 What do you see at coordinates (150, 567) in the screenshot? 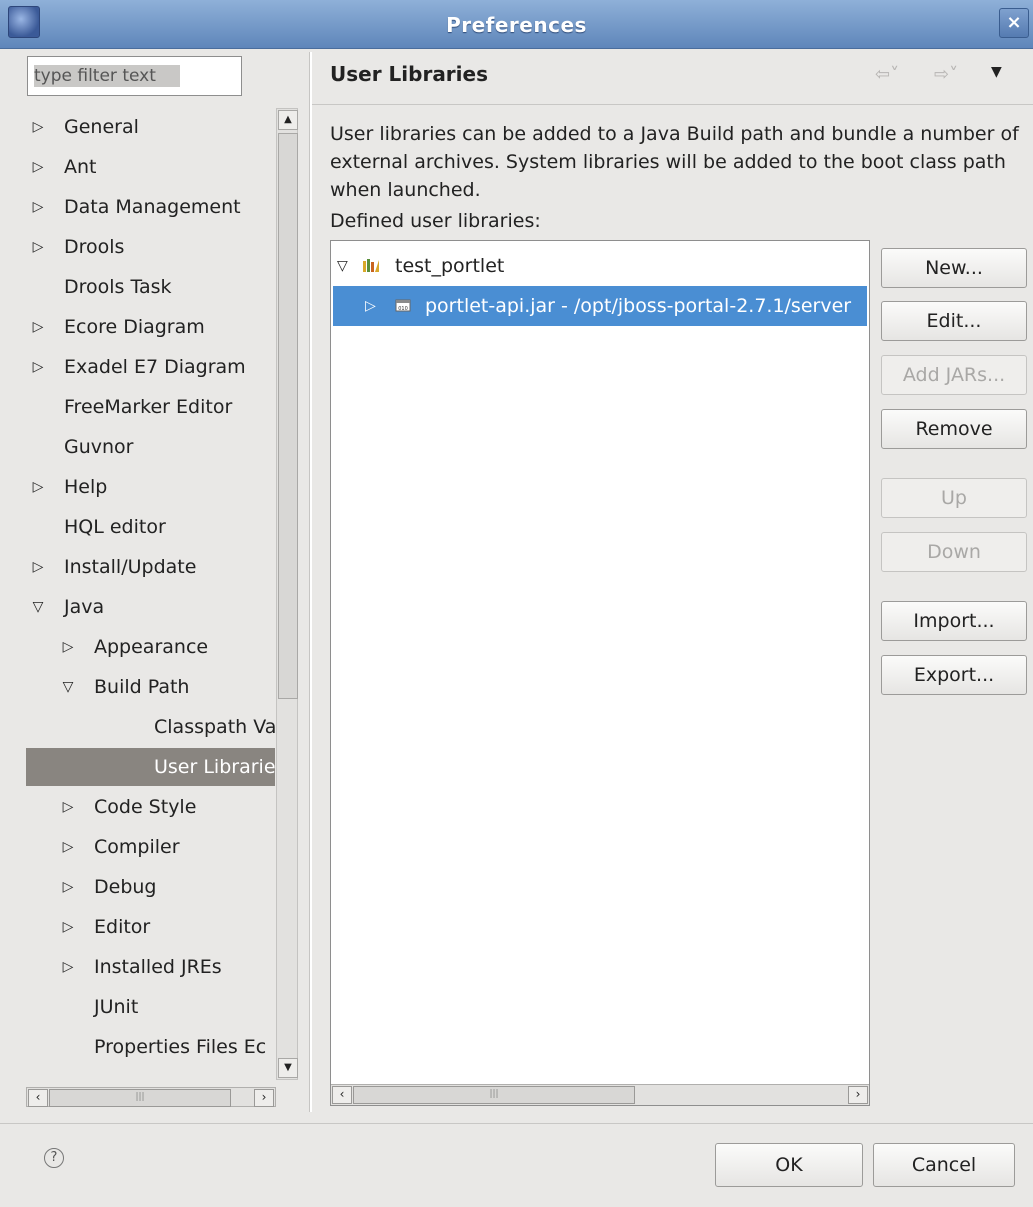
I see `tree-item: ▷ Install/Update` at bounding box center [150, 567].